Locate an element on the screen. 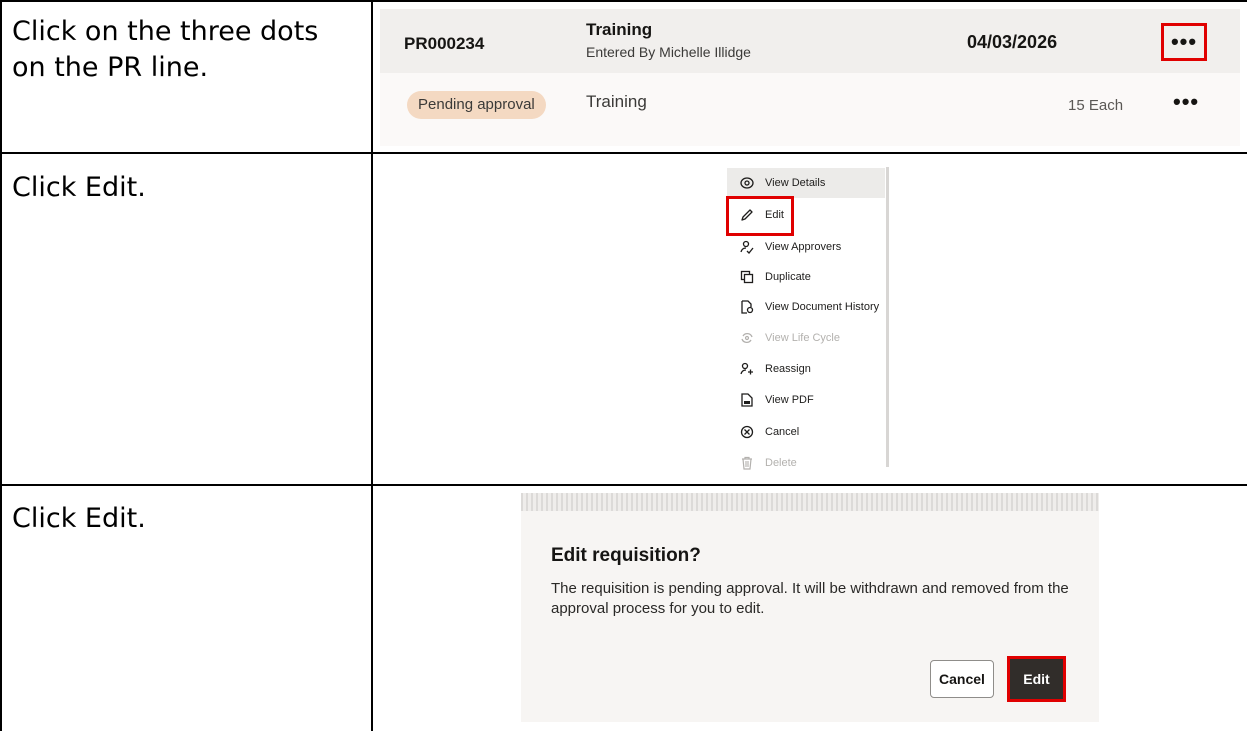  cancel-button: Cancel is located at coordinates (962, 679).